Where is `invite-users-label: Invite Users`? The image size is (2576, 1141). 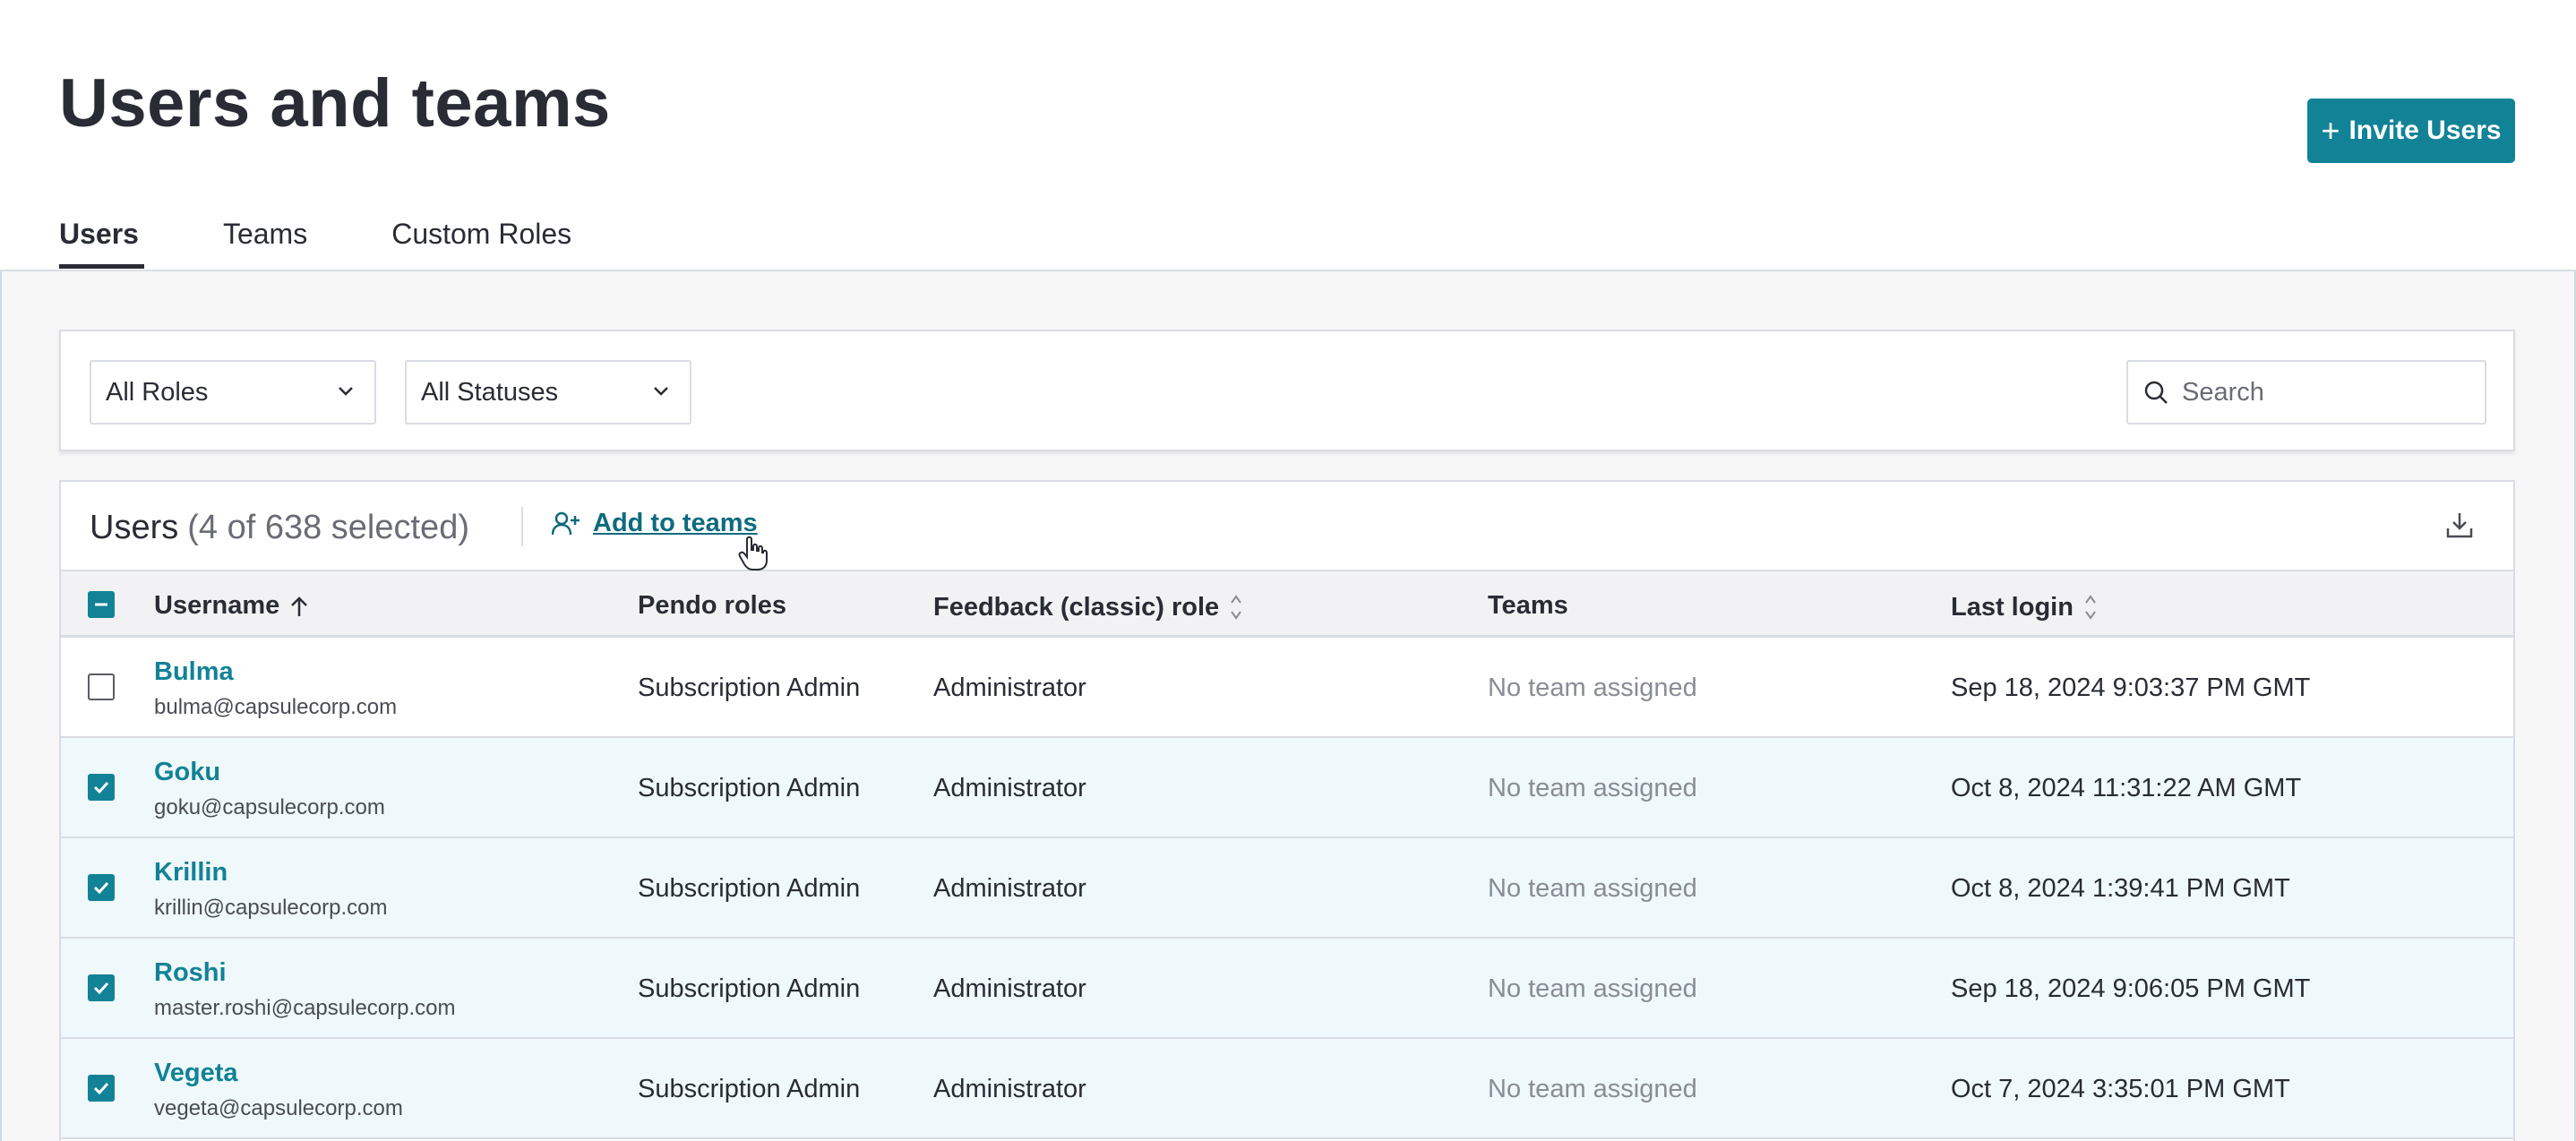
invite-users-label: Invite Users is located at coordinates (2425, 130).